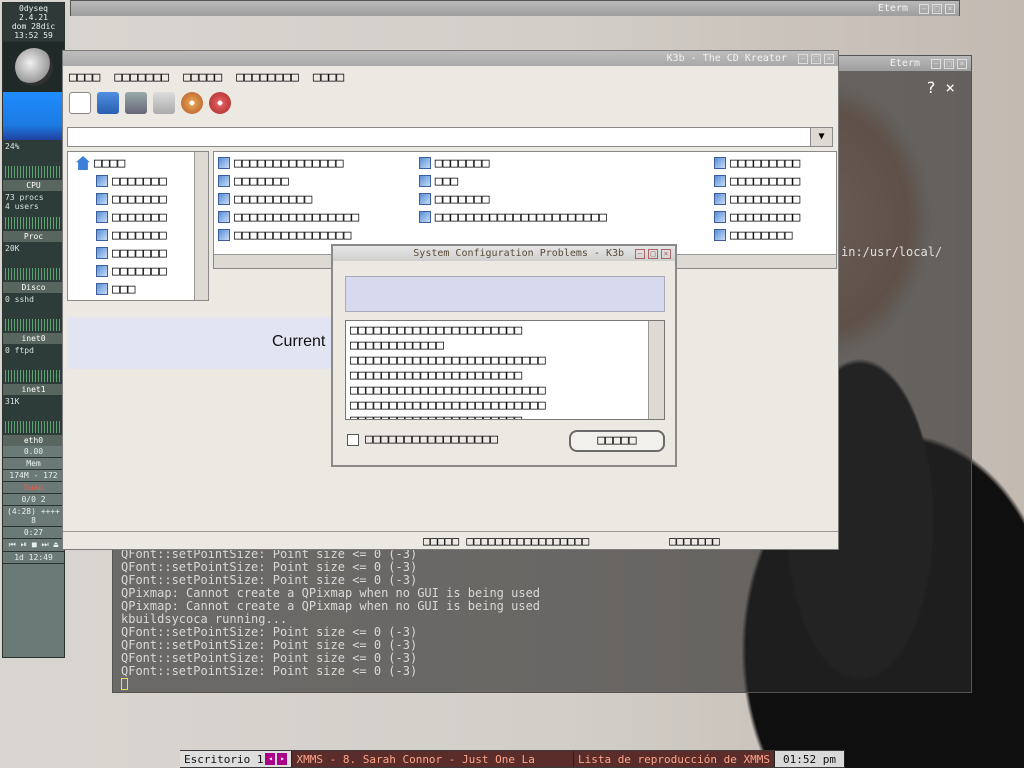  I want to click on inet0-label: inet0, so click(33, 338).